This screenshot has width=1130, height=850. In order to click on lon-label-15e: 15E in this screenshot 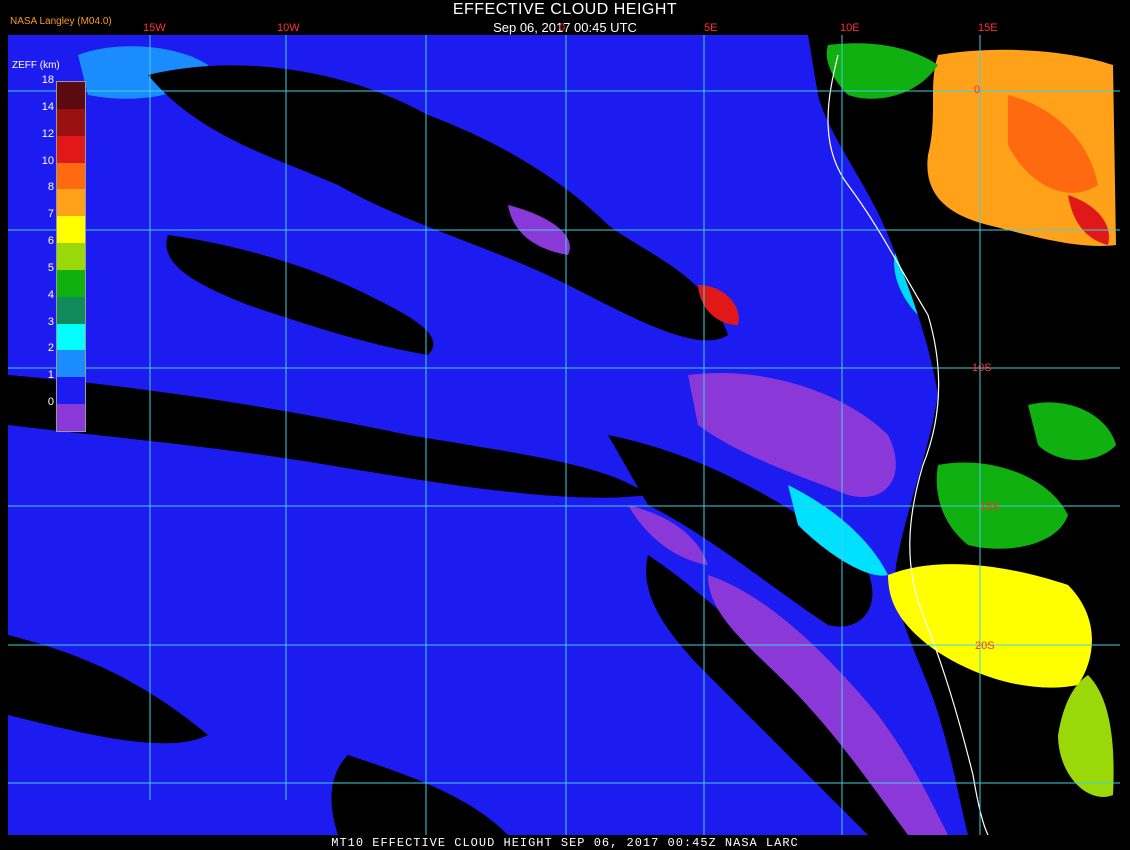, I will do `click(988, 28)`.